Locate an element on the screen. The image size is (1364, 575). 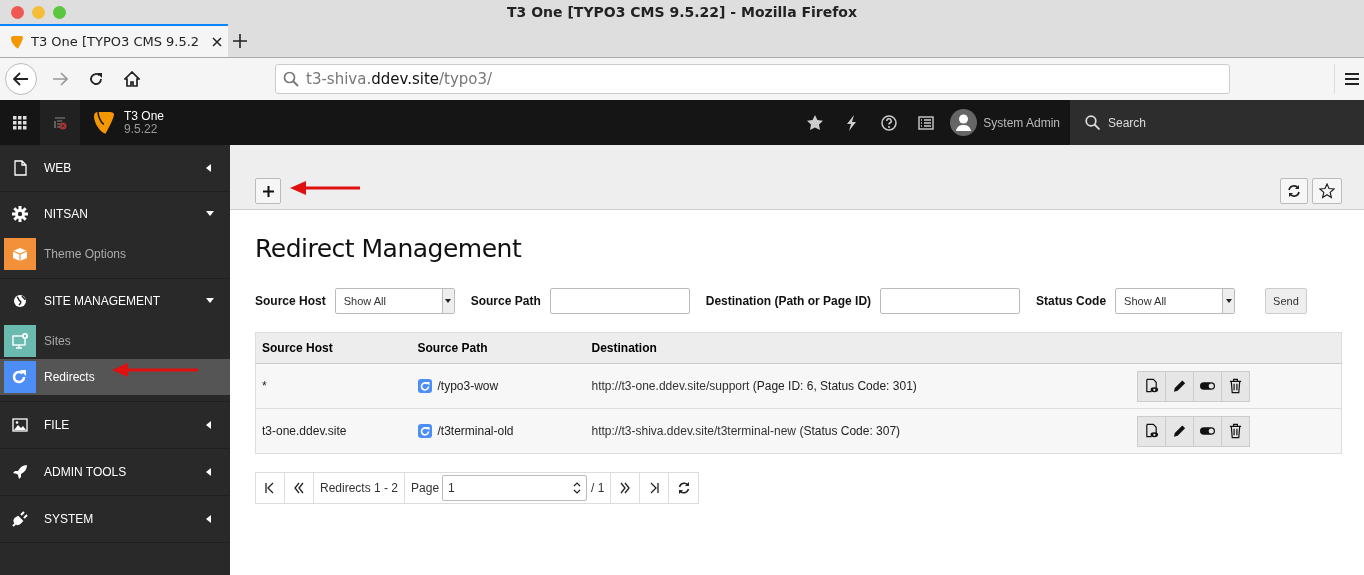
destination-text: http://t3-shiva.ddev.site/t3terminal-new (Status Code: 307) is located at coordinates (746, 431).